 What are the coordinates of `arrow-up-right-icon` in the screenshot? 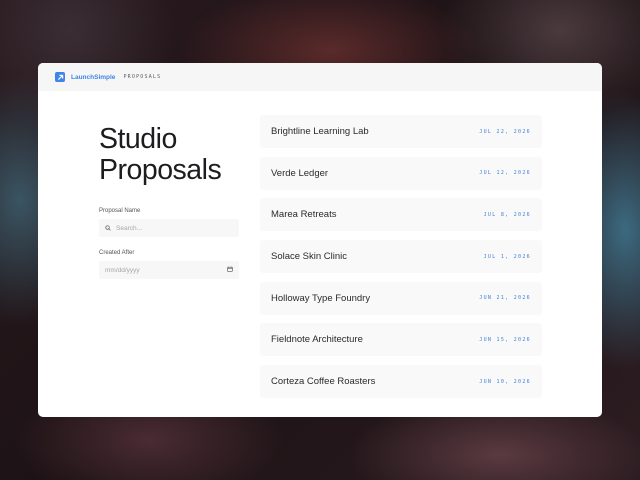 It's located at (60, 77).